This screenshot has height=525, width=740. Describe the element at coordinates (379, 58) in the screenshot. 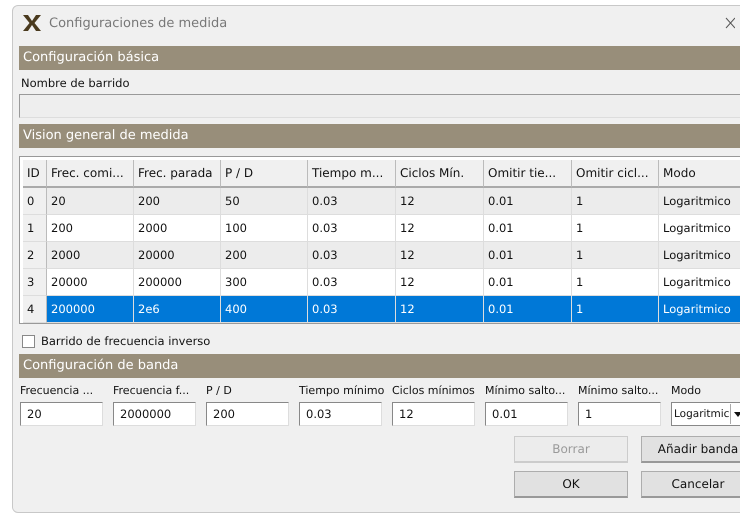

I see `section-header: Configuración básica` at that location.